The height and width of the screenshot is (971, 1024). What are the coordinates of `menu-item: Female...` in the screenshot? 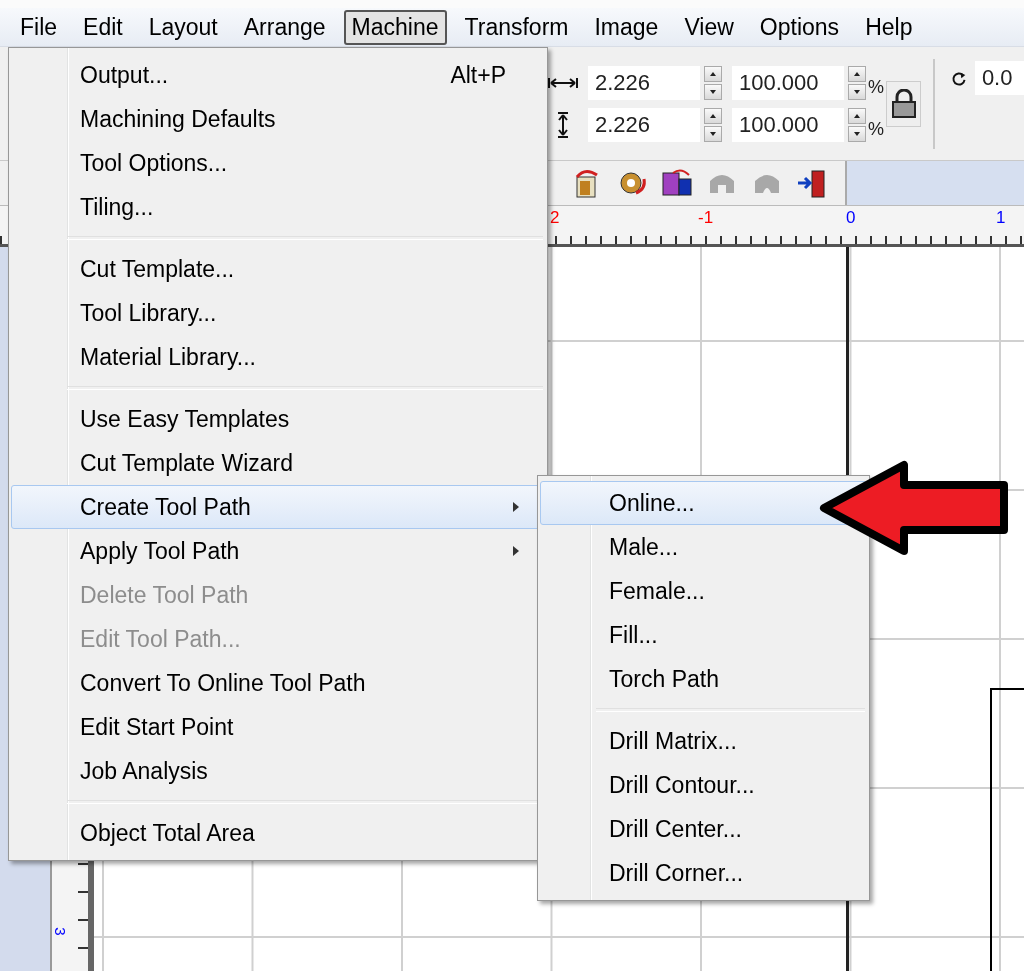 It's located at (703, 591).